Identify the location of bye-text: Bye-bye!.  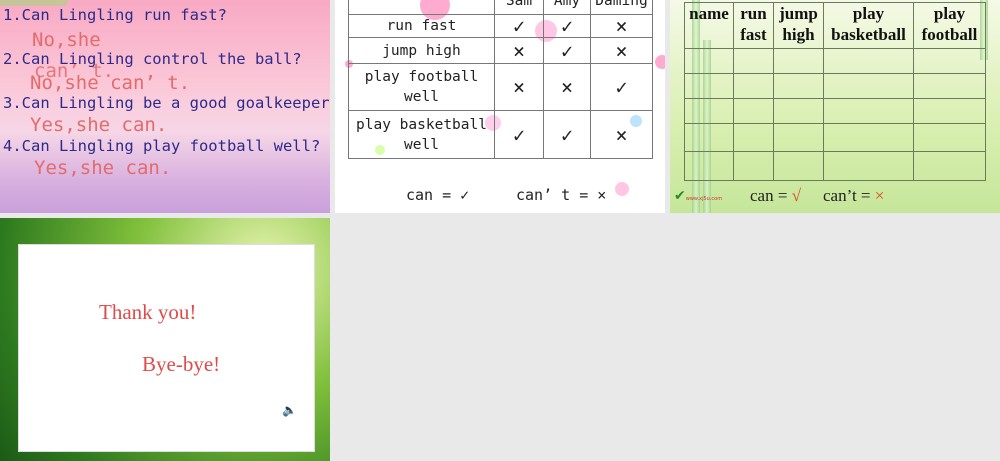
(181, 364).